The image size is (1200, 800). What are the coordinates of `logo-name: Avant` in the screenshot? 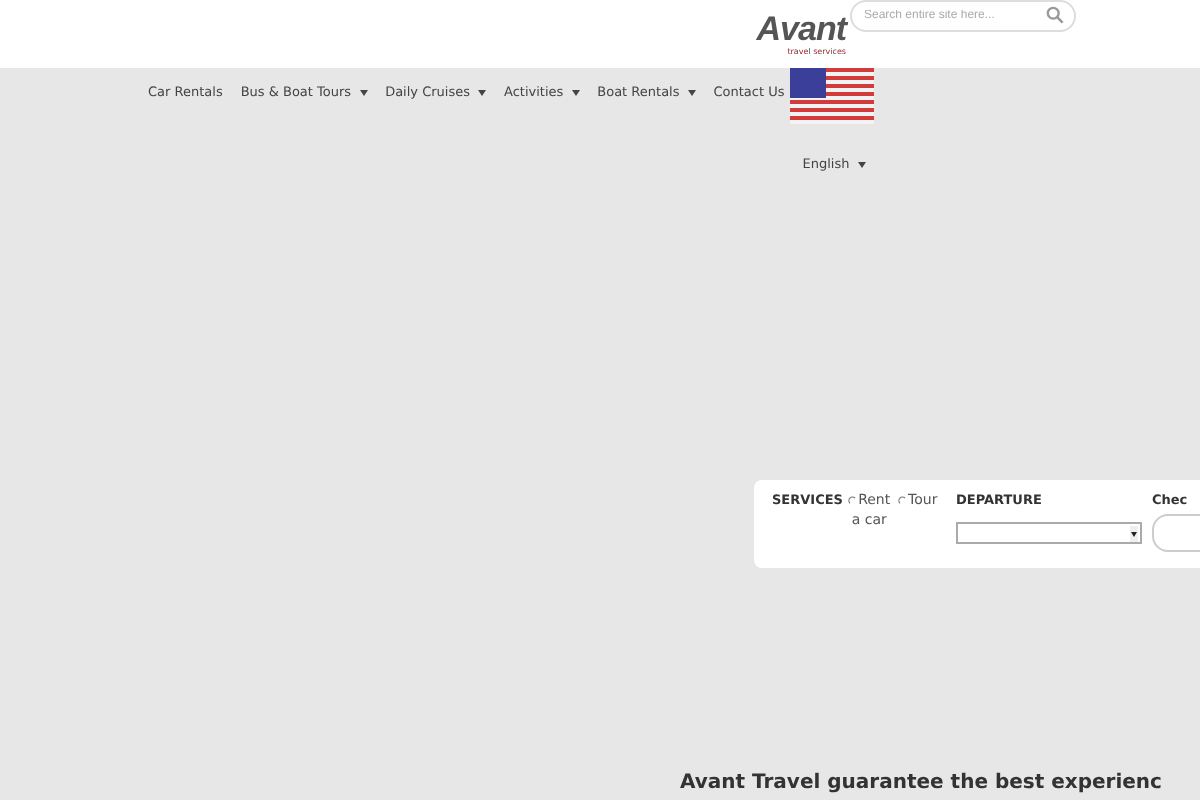 It's located at (801, 29).